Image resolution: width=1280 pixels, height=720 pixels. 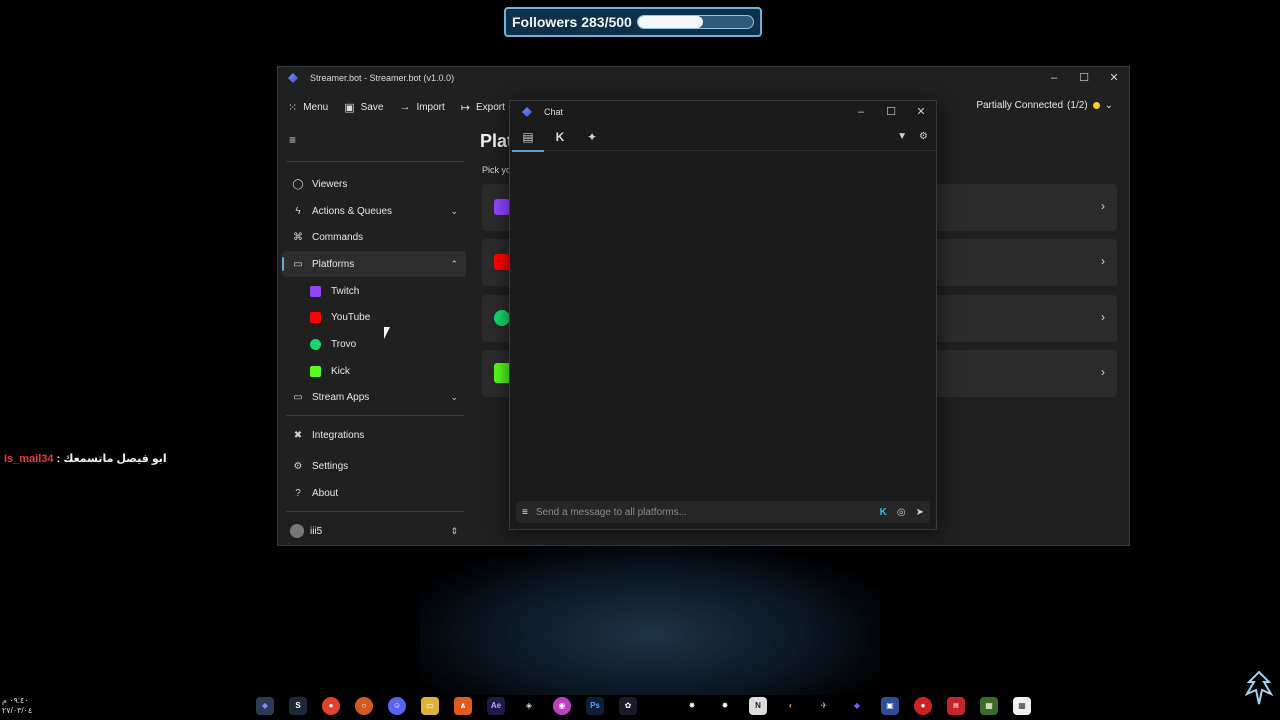 What do you see at coordinates (374, 397) in the screenshot?
I see `sidebar-item-stream-apps: ▭ Stream Apps ⌄` at bounding box center [374, 397].